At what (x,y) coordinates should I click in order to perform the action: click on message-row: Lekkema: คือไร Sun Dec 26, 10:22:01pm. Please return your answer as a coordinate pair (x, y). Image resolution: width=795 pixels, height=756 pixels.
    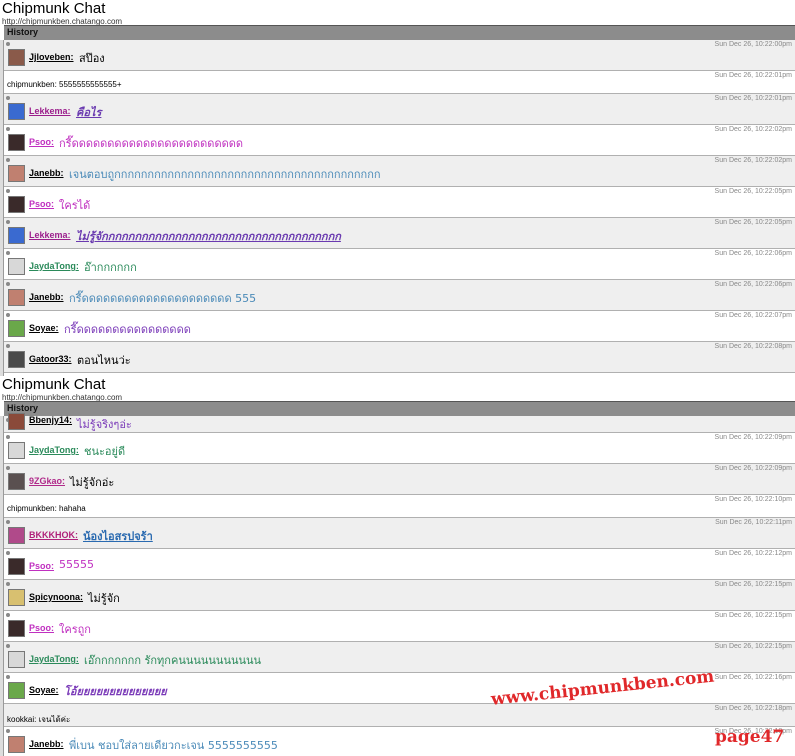
    Looking at the image, I should click on (399, 109).